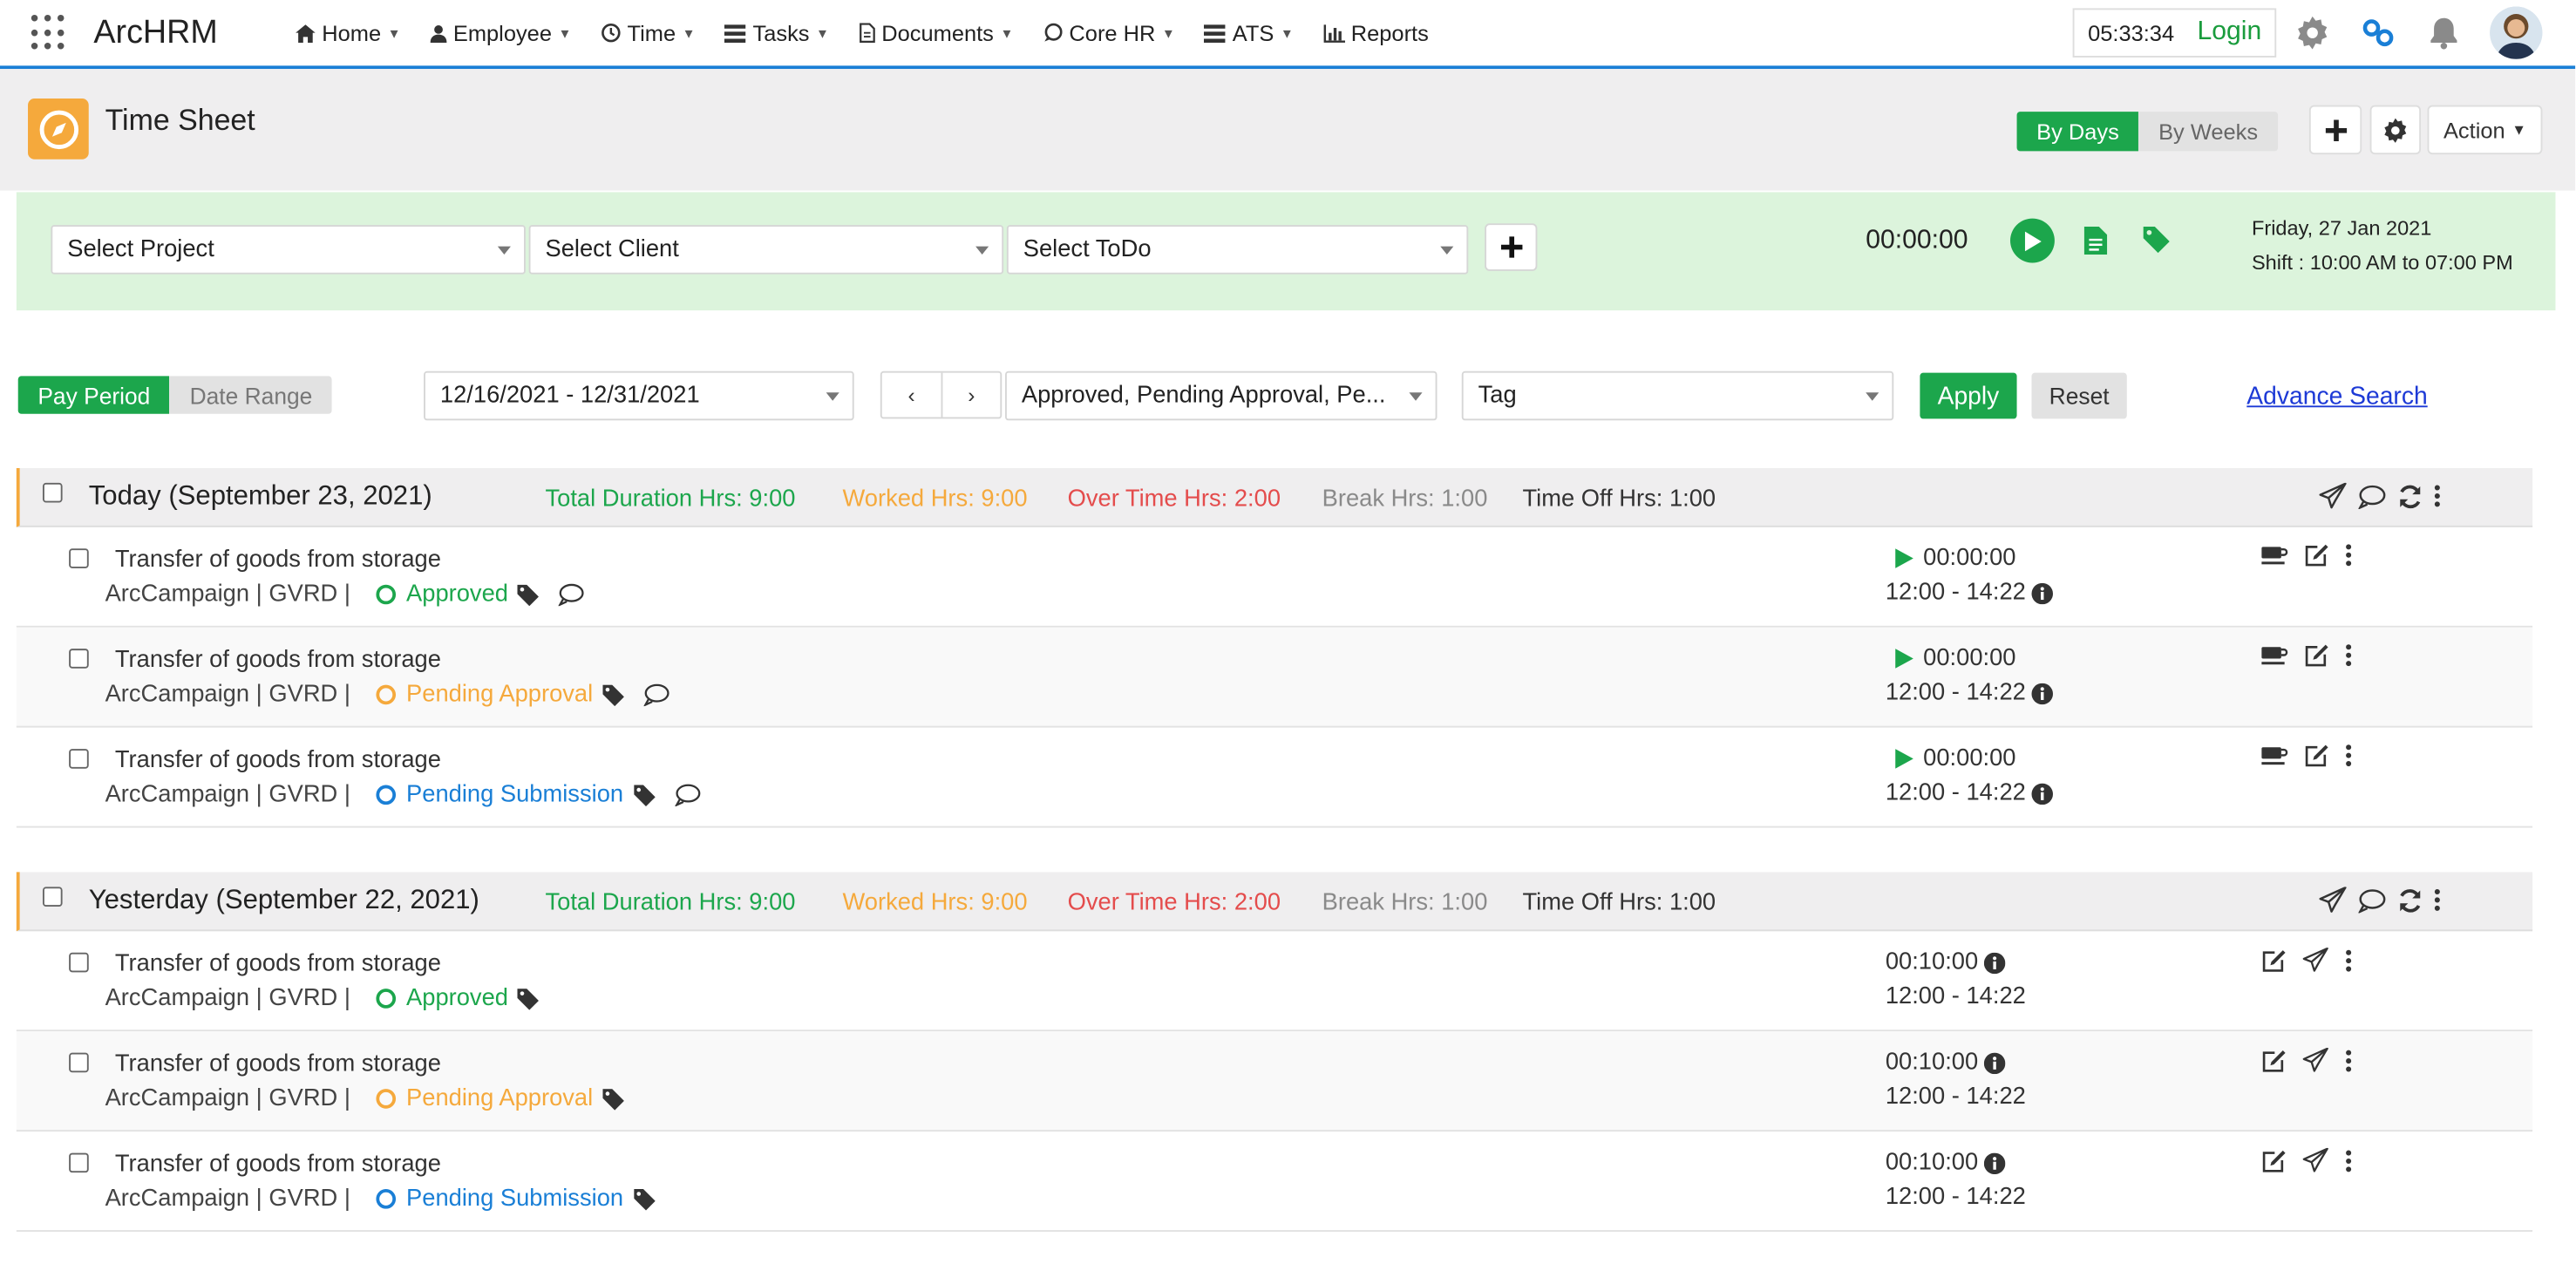 Image resolution: width=2576 pixels, height=1264 pixels. Describe the element at coordinates (639, 395) in the screenshot. I see `date-range-select: 12/16/2021 - 12/31/2021` at that location.